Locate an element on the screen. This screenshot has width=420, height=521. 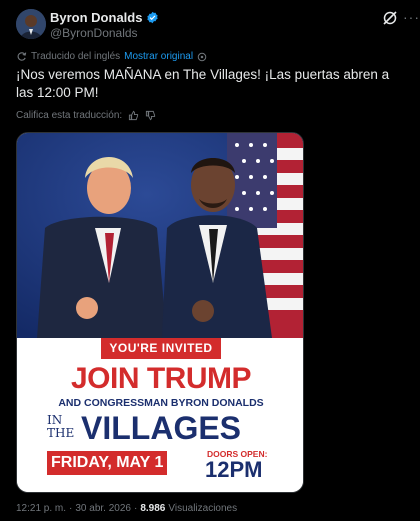
tweet-date: 30 abr. 2026 is located at coordinates (103, 508).